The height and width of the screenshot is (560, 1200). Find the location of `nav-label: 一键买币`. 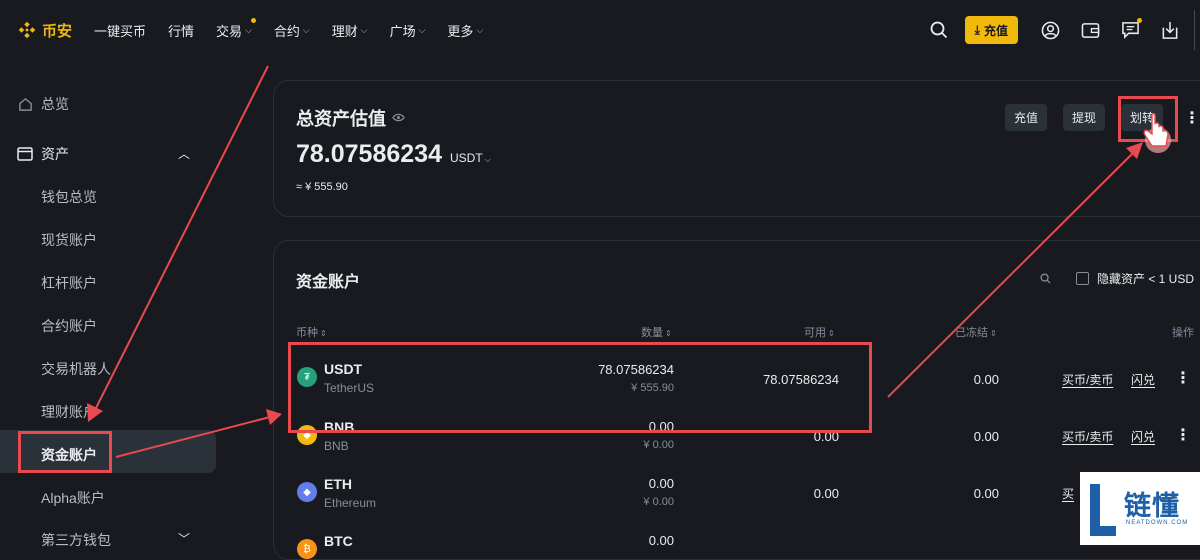

nav-label: 一键买币 is located at coordinates (120, 31).